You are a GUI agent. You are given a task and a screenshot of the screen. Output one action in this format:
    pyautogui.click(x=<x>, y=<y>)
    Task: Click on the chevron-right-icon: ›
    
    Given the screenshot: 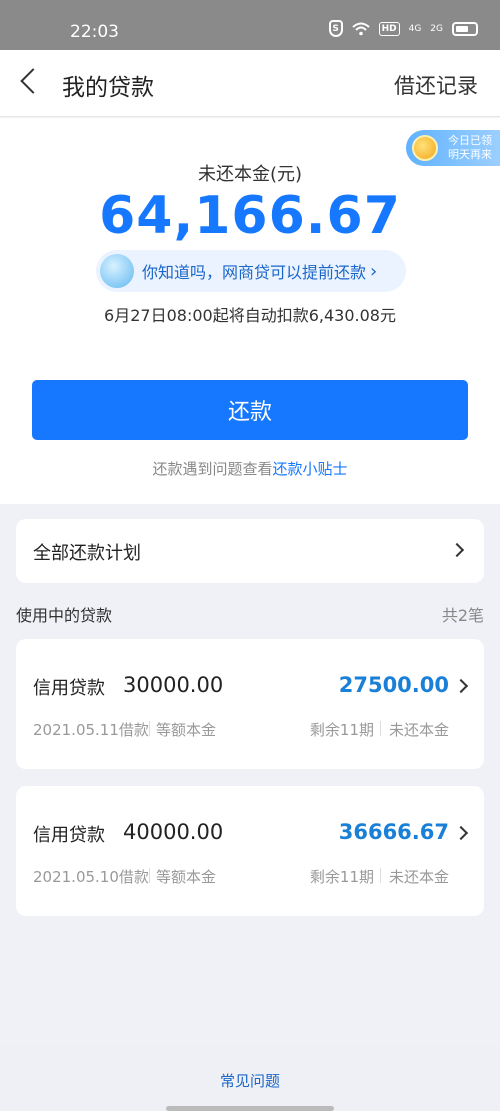 What is the action you would take?
    pyautogui.click(x=374, y=271)
    